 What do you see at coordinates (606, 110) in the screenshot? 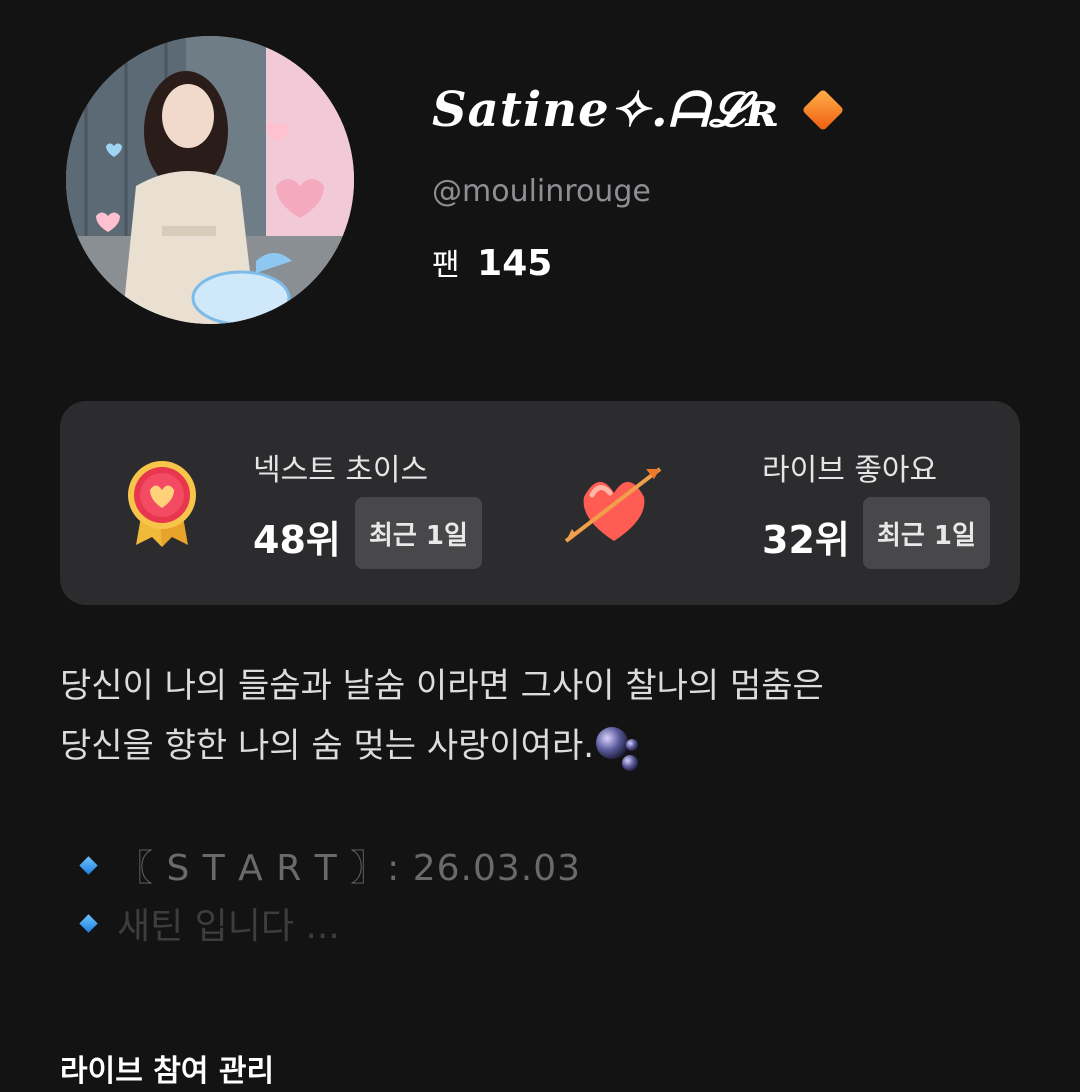
I see `display-name: Satine✧.ᗩ𝓛ʀ` at bounding box center [606, 110].